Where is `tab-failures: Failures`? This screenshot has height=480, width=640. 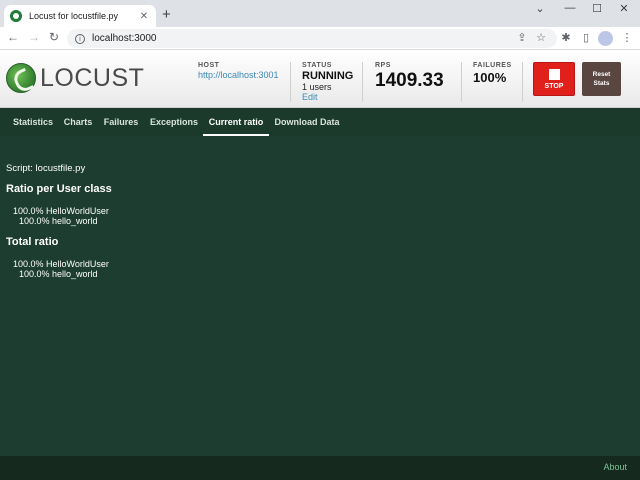 tab-failures: Failures is located at coordinates (121, 122).